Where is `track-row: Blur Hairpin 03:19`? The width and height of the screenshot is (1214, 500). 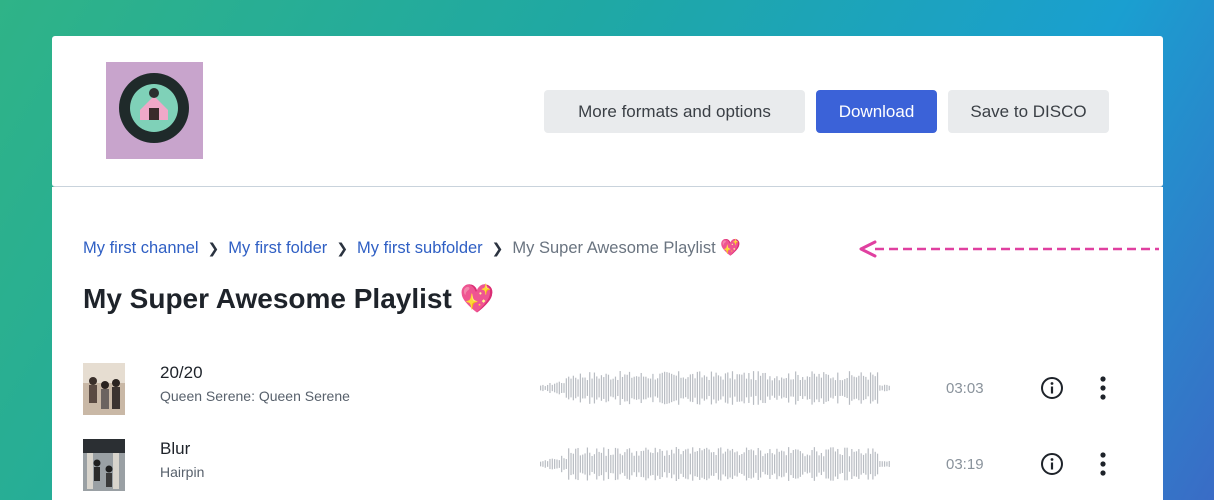 track-row: Blur Hairpin 03:19 is located at coordinates (613, 466).